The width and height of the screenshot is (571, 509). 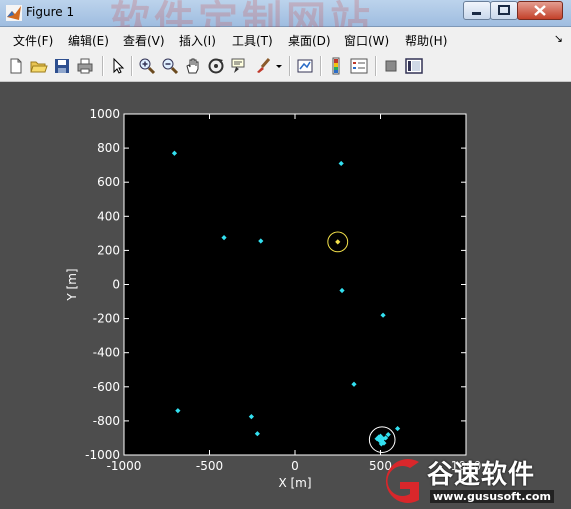 I want to click on menu-desktop: 桌面(D), so click(x=309, y=40).